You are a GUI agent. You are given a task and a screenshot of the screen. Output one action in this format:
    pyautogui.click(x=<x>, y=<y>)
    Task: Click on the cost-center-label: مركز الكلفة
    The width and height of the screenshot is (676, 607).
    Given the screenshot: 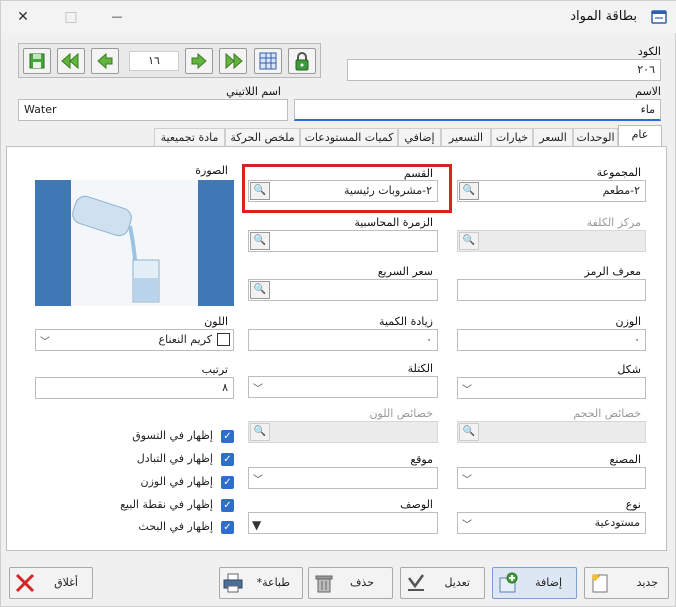 What is the action you would take?
    pyautogui.click(x=613, y=222)
    